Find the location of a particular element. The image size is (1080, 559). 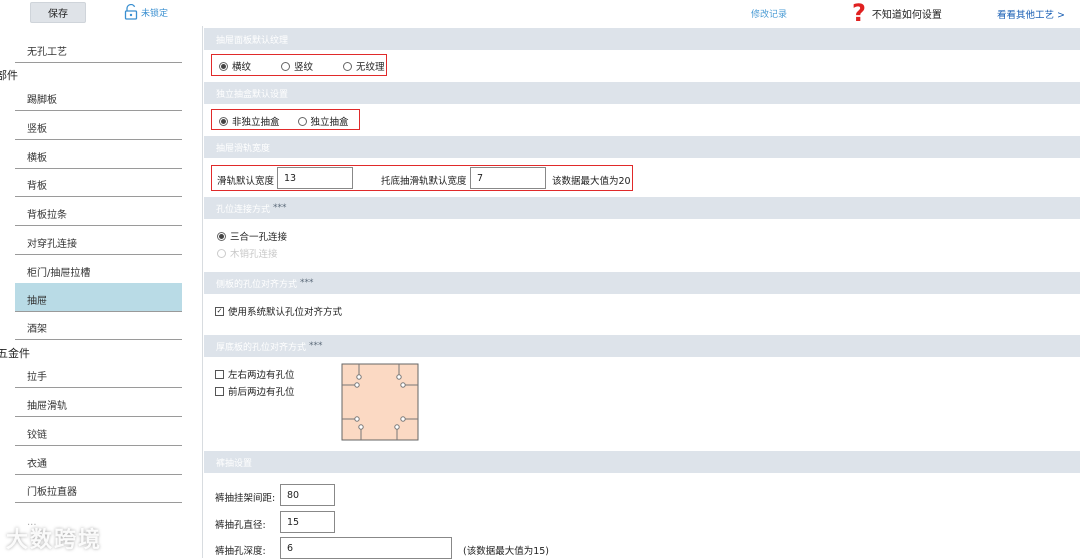

sidebar-item-horizontal-panel: 横板 is located at coordinates (98, 154).